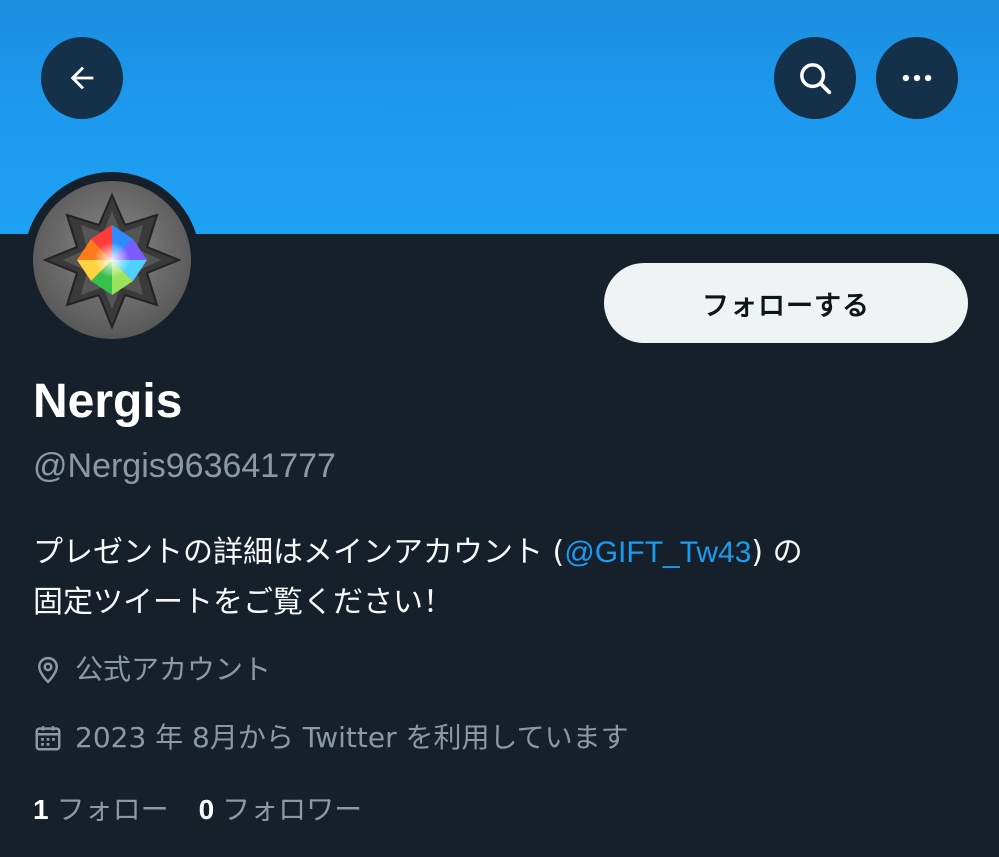 This screenshot has height=857, width=999. I want to click on display-name: Nergis, so click(108, 401).